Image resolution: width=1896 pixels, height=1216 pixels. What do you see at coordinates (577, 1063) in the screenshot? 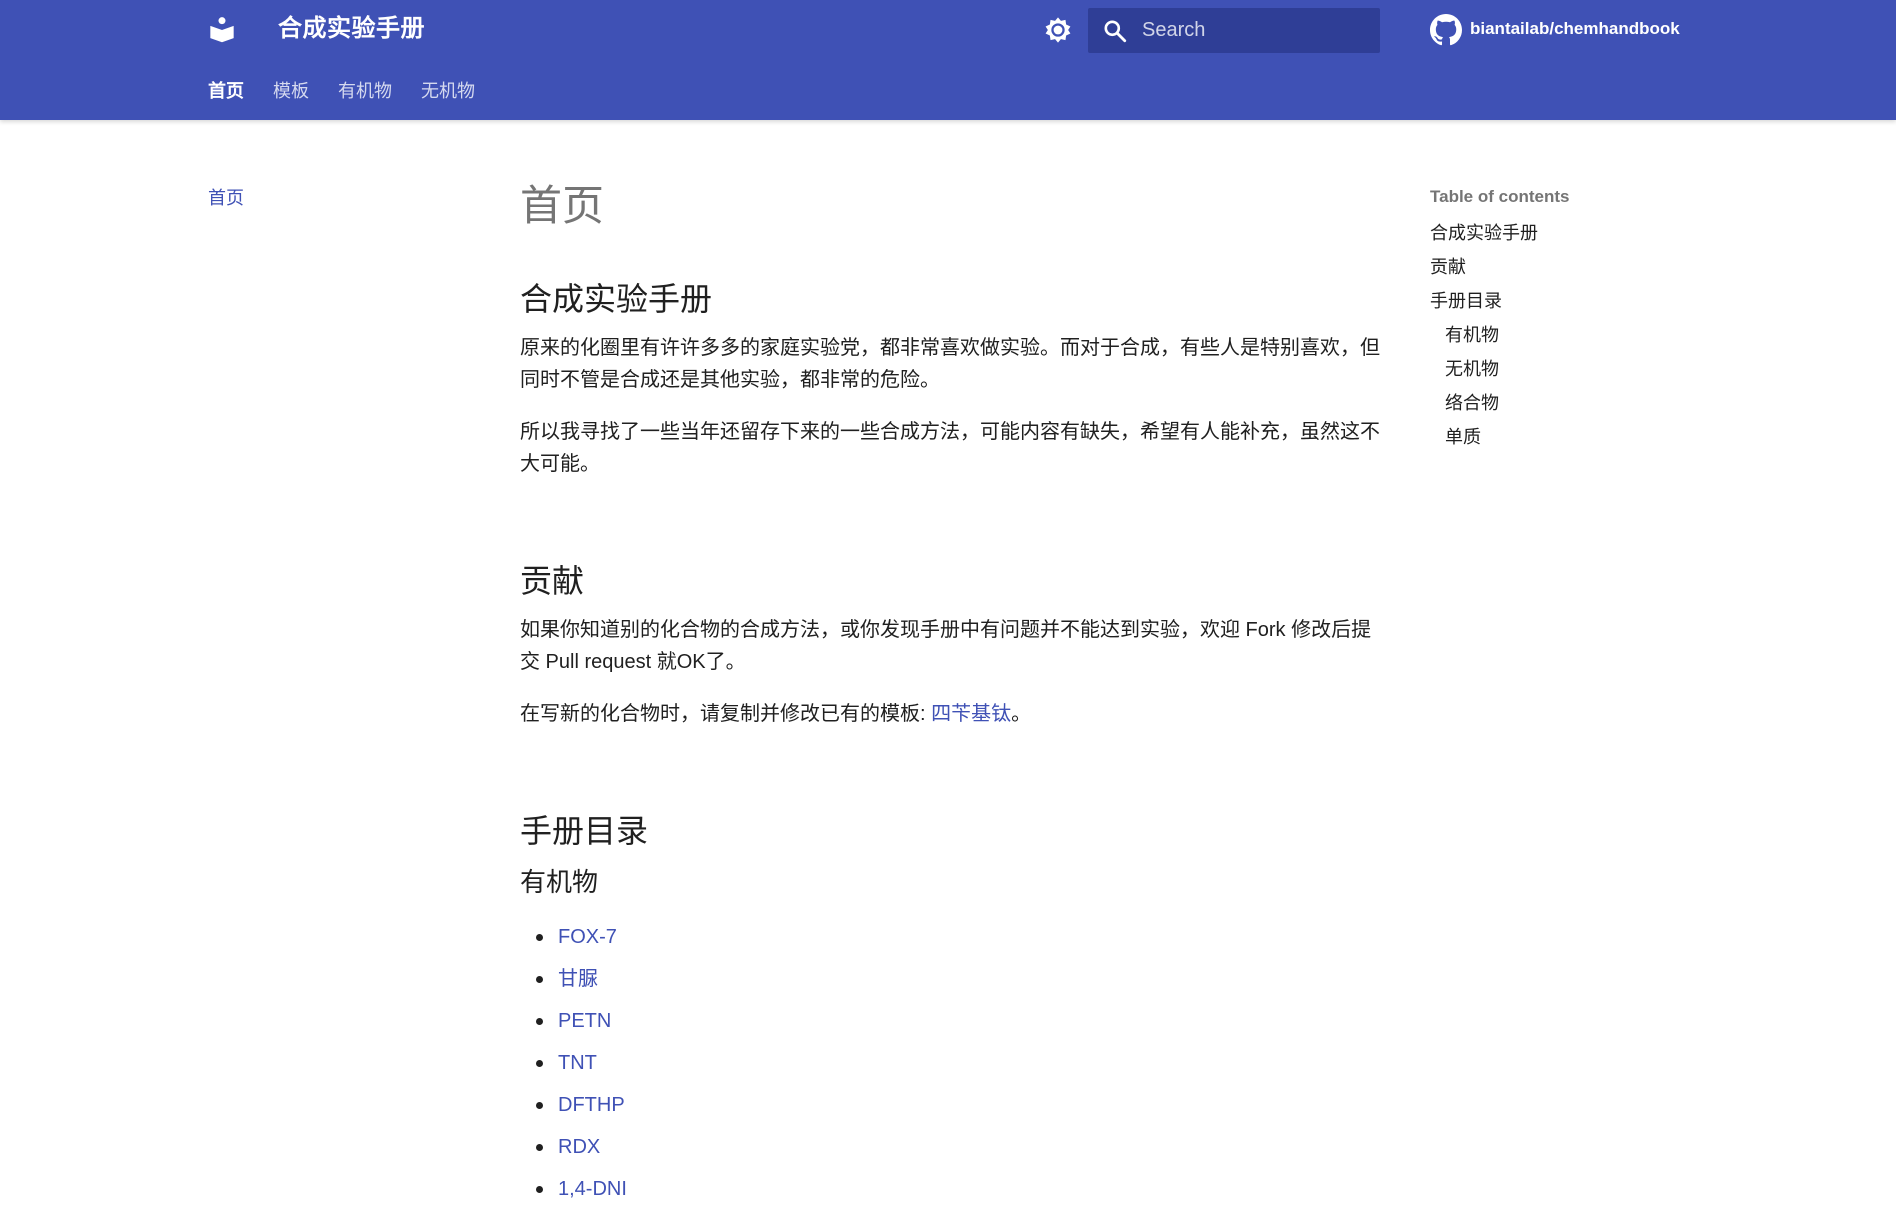
I see `compound-link: TNT` at bounding box center [577, 1063].